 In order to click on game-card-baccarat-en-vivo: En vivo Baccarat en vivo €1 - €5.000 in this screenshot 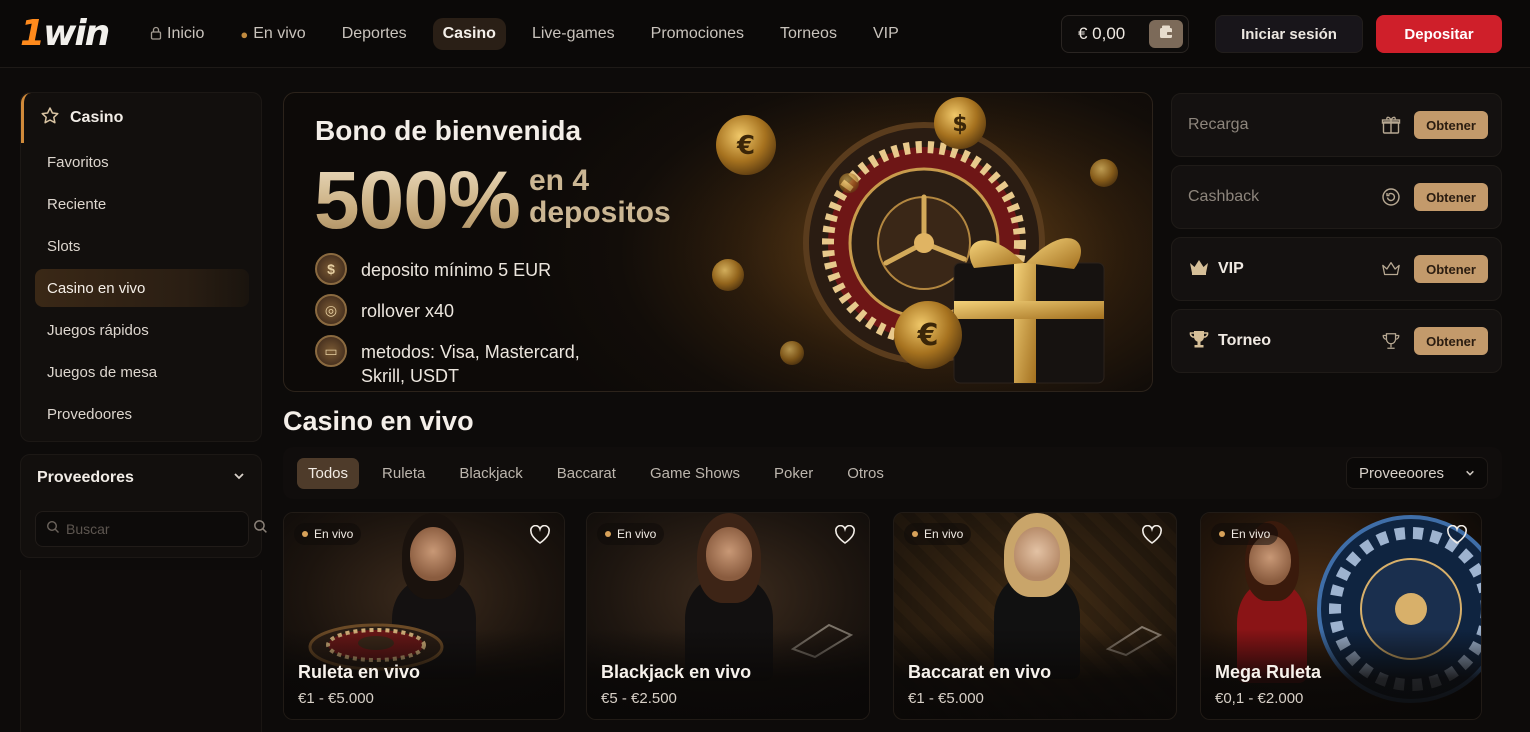, I will do `click(1035, 616)`.